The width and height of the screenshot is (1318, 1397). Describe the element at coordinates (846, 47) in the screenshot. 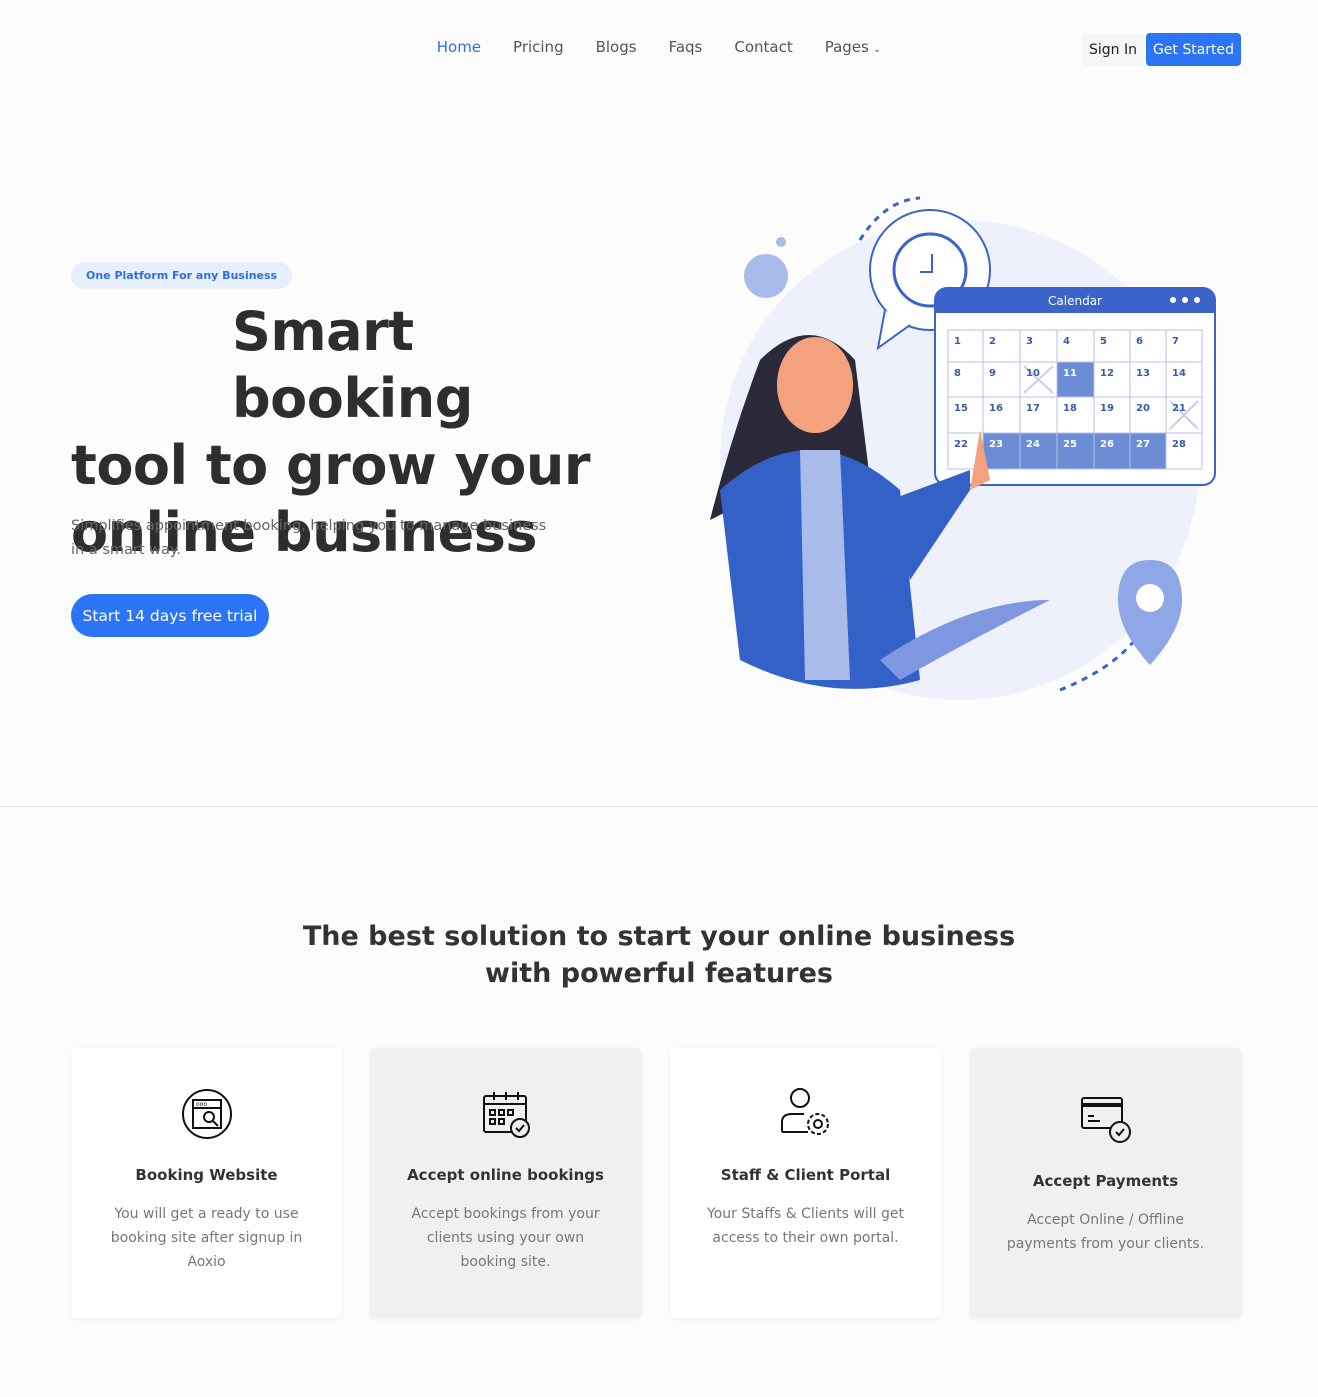

I see `nav-pages-label: Pages` at that location.